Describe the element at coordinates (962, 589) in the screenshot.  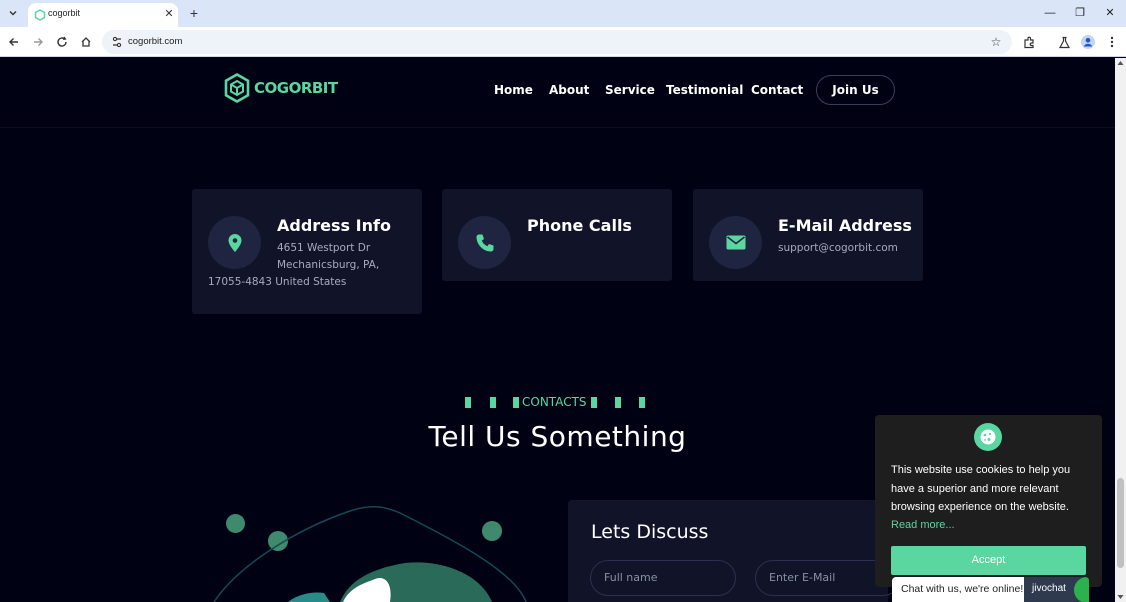
I see `chat-label: Chat with us, we're online!` at that location.